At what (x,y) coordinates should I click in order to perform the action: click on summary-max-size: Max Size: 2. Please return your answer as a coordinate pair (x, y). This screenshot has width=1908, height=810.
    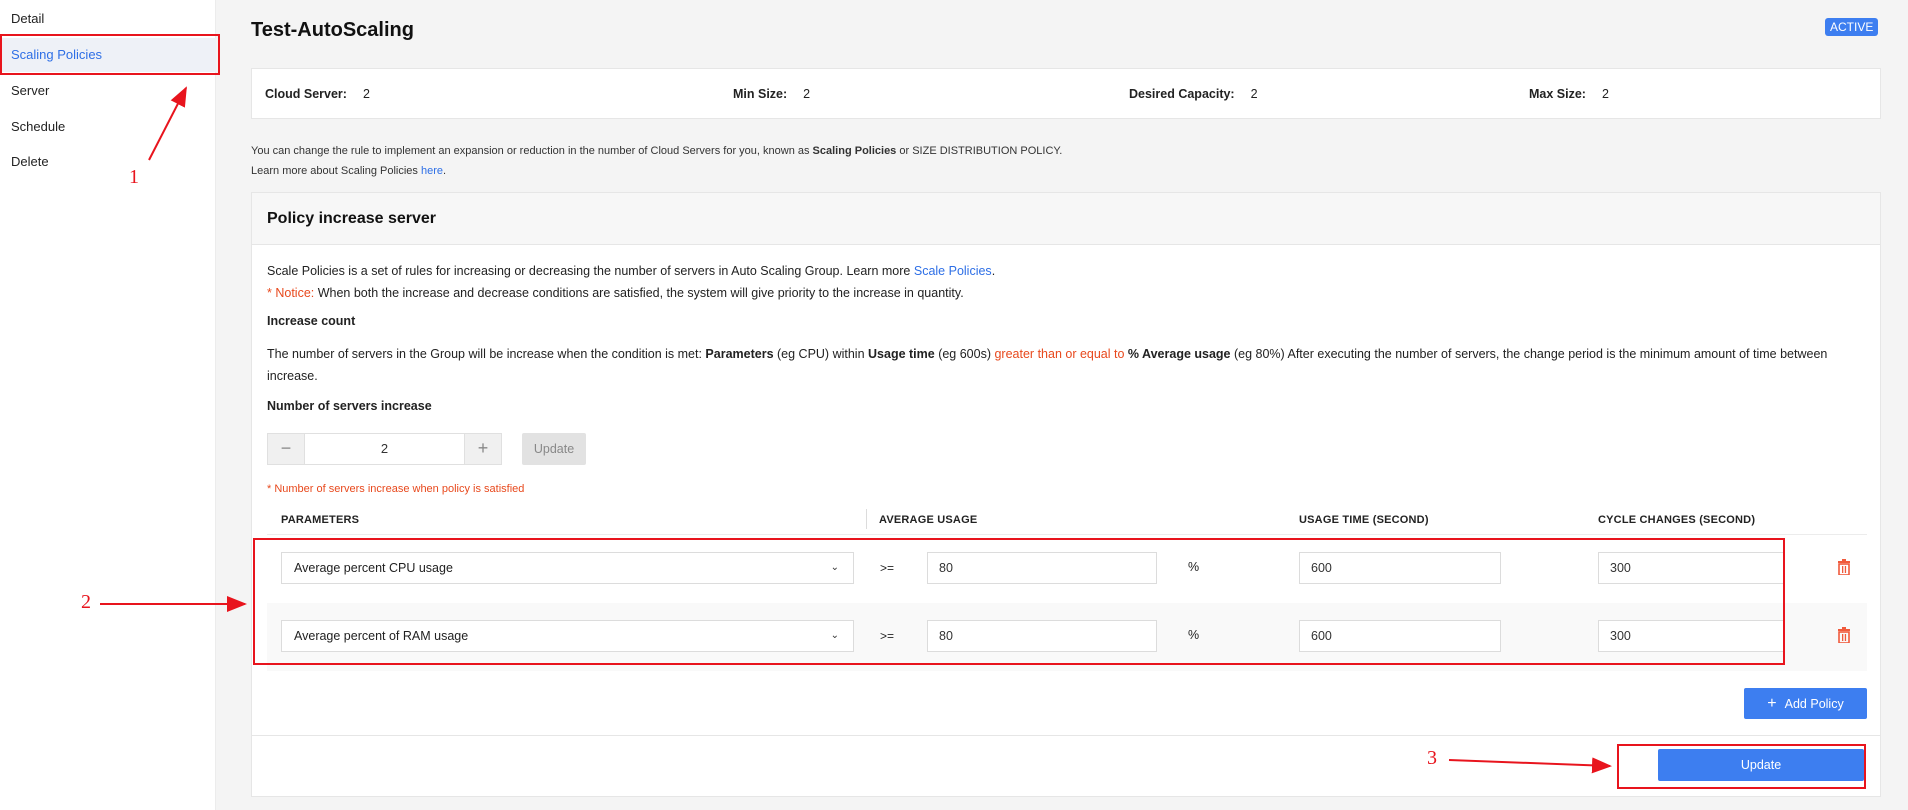
    Looking at the image, I should click on (1569, 94).